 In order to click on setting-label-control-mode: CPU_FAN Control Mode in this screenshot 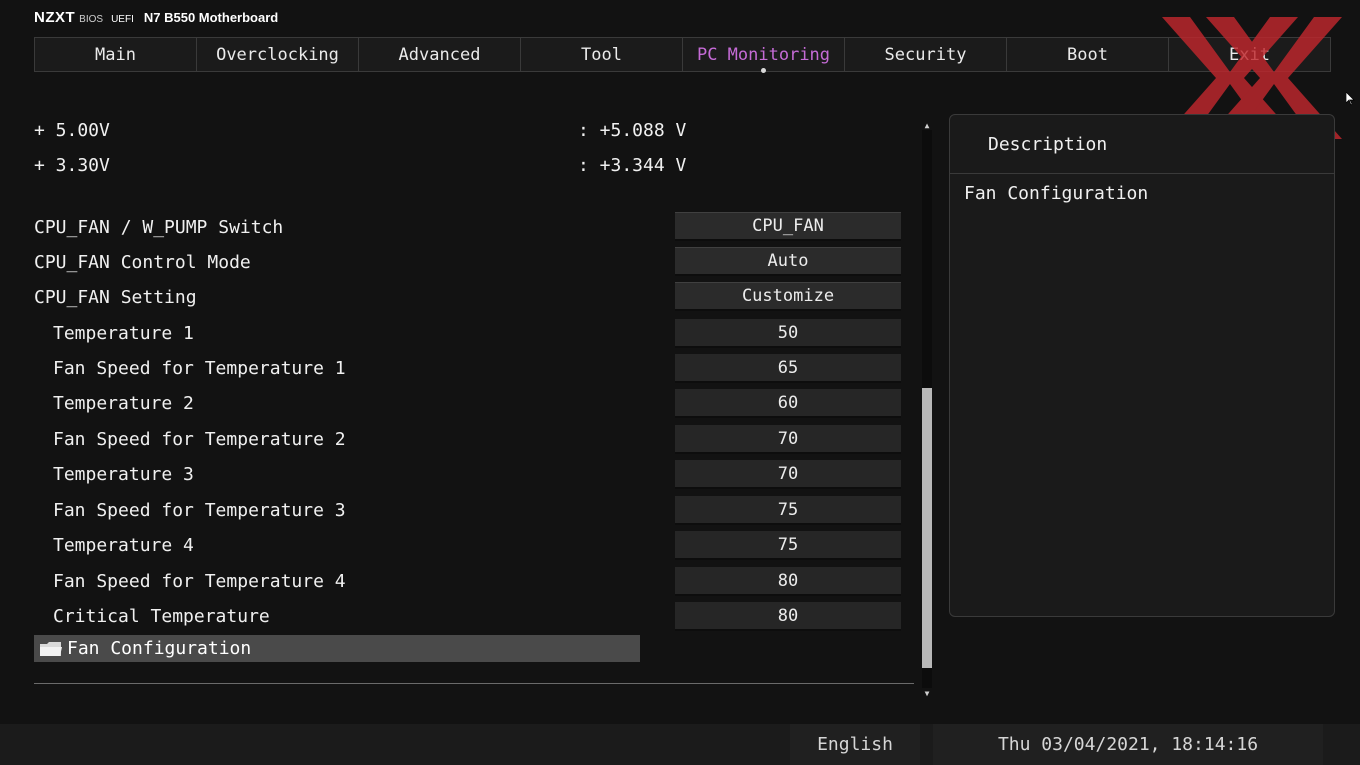, I will do `click(142, 262)`.